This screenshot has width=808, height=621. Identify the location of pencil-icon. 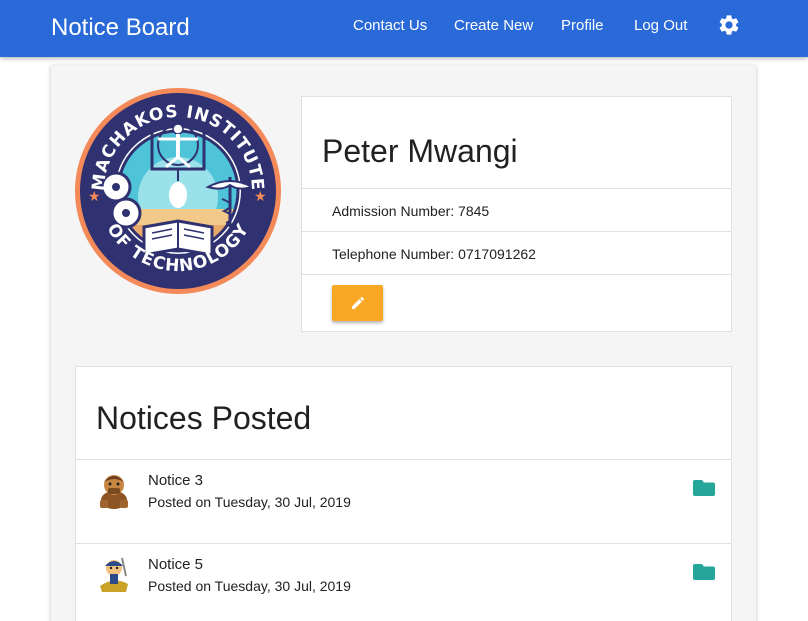
(357, 302).